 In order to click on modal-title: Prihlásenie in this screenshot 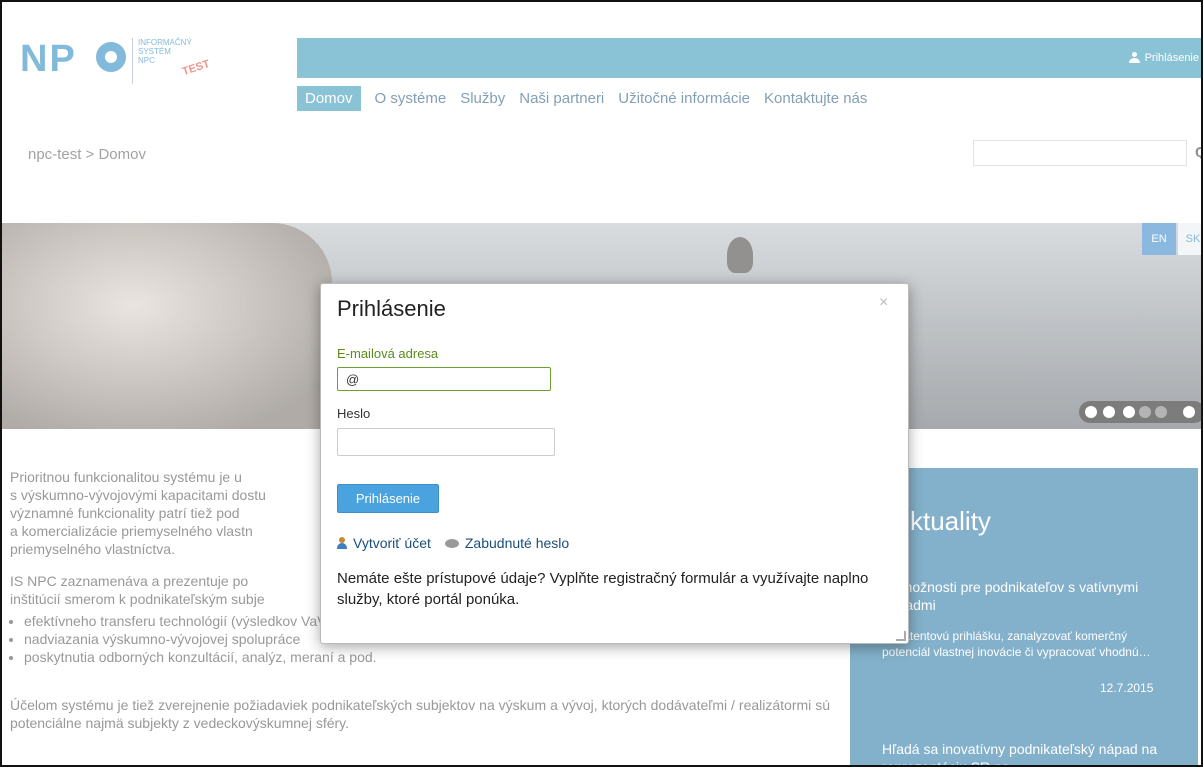, I will do `click(391, 308)`.